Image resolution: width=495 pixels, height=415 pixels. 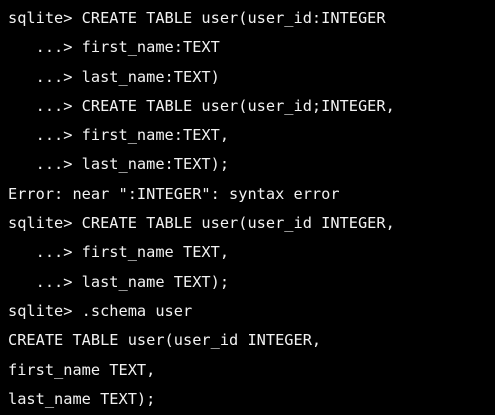 What do you see at coordinates (82, 398) in the screenshot?
I see `schema-output-line: last_name TEXT);` at bounding box center [82, 398].